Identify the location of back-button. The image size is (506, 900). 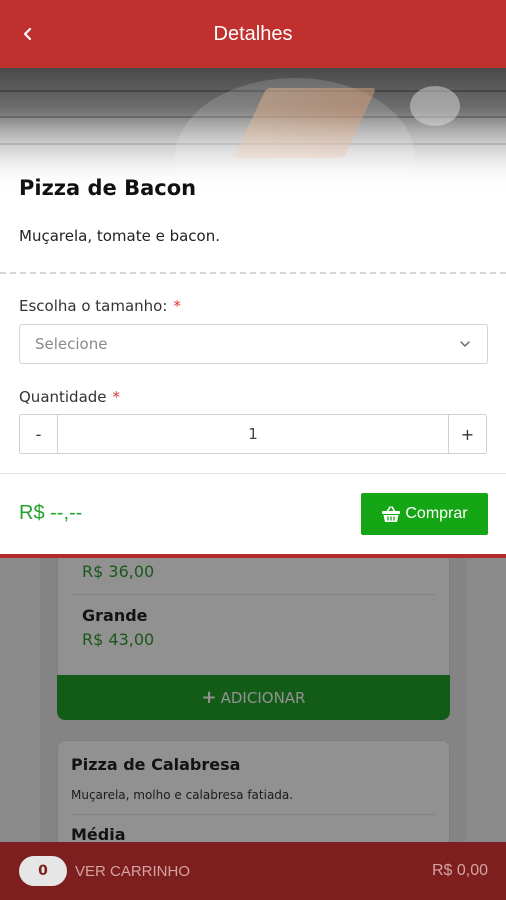
(28, 34).